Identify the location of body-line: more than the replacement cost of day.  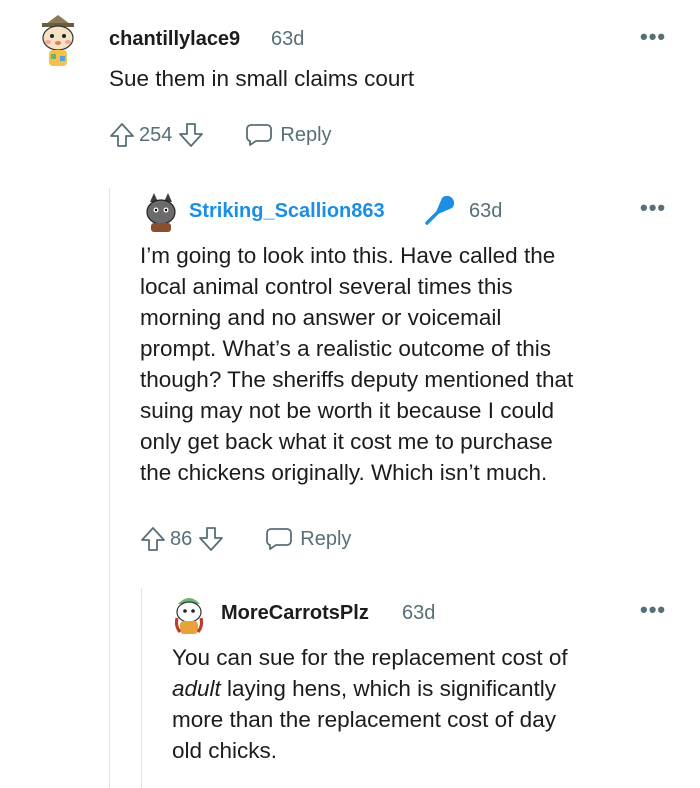
(364, 719).